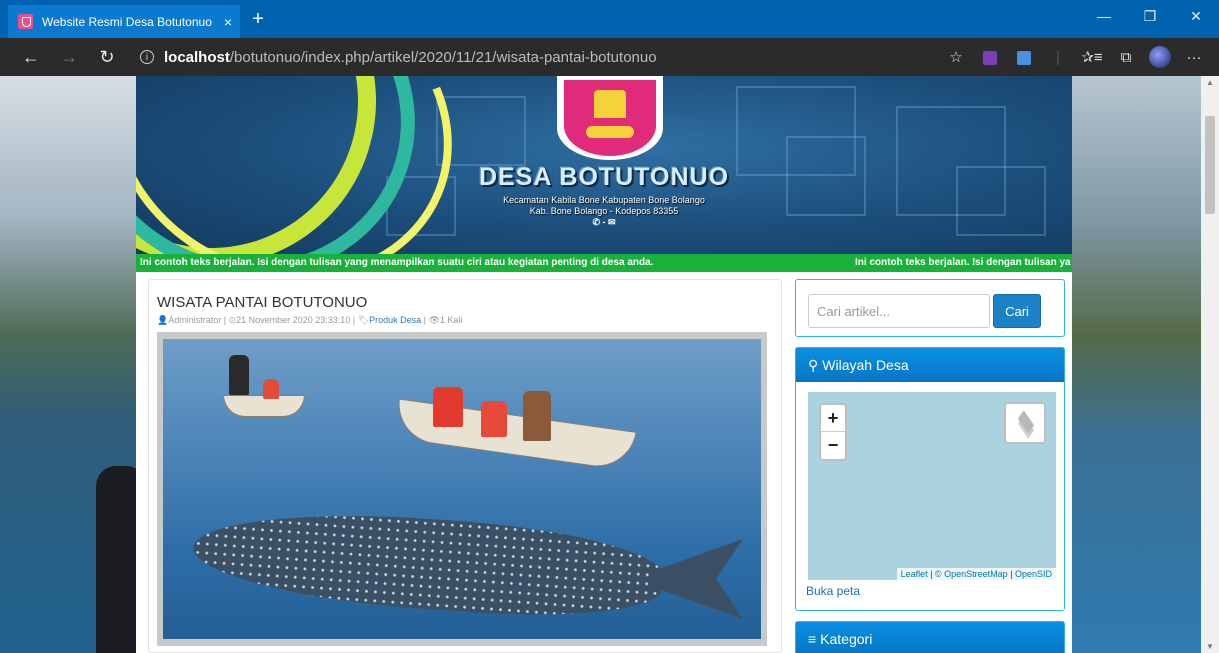 Image resolution: width=1219 pixels, height=653 pixels. What do you see at coordinates (833, 445) in the screenshot?
I see `zoom-out-button: −` at bounding box center [833, 445].